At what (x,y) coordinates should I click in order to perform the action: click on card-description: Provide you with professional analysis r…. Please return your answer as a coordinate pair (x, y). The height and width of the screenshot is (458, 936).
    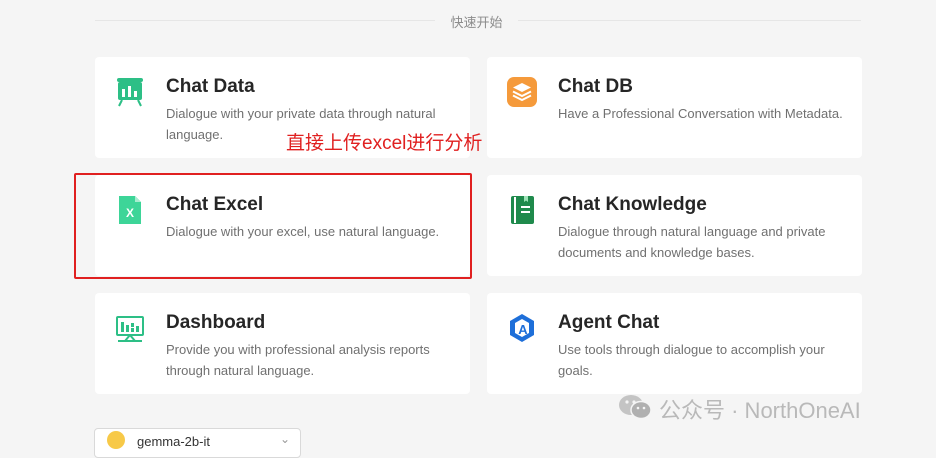
    Looking at the image, I should click on (298, 360).